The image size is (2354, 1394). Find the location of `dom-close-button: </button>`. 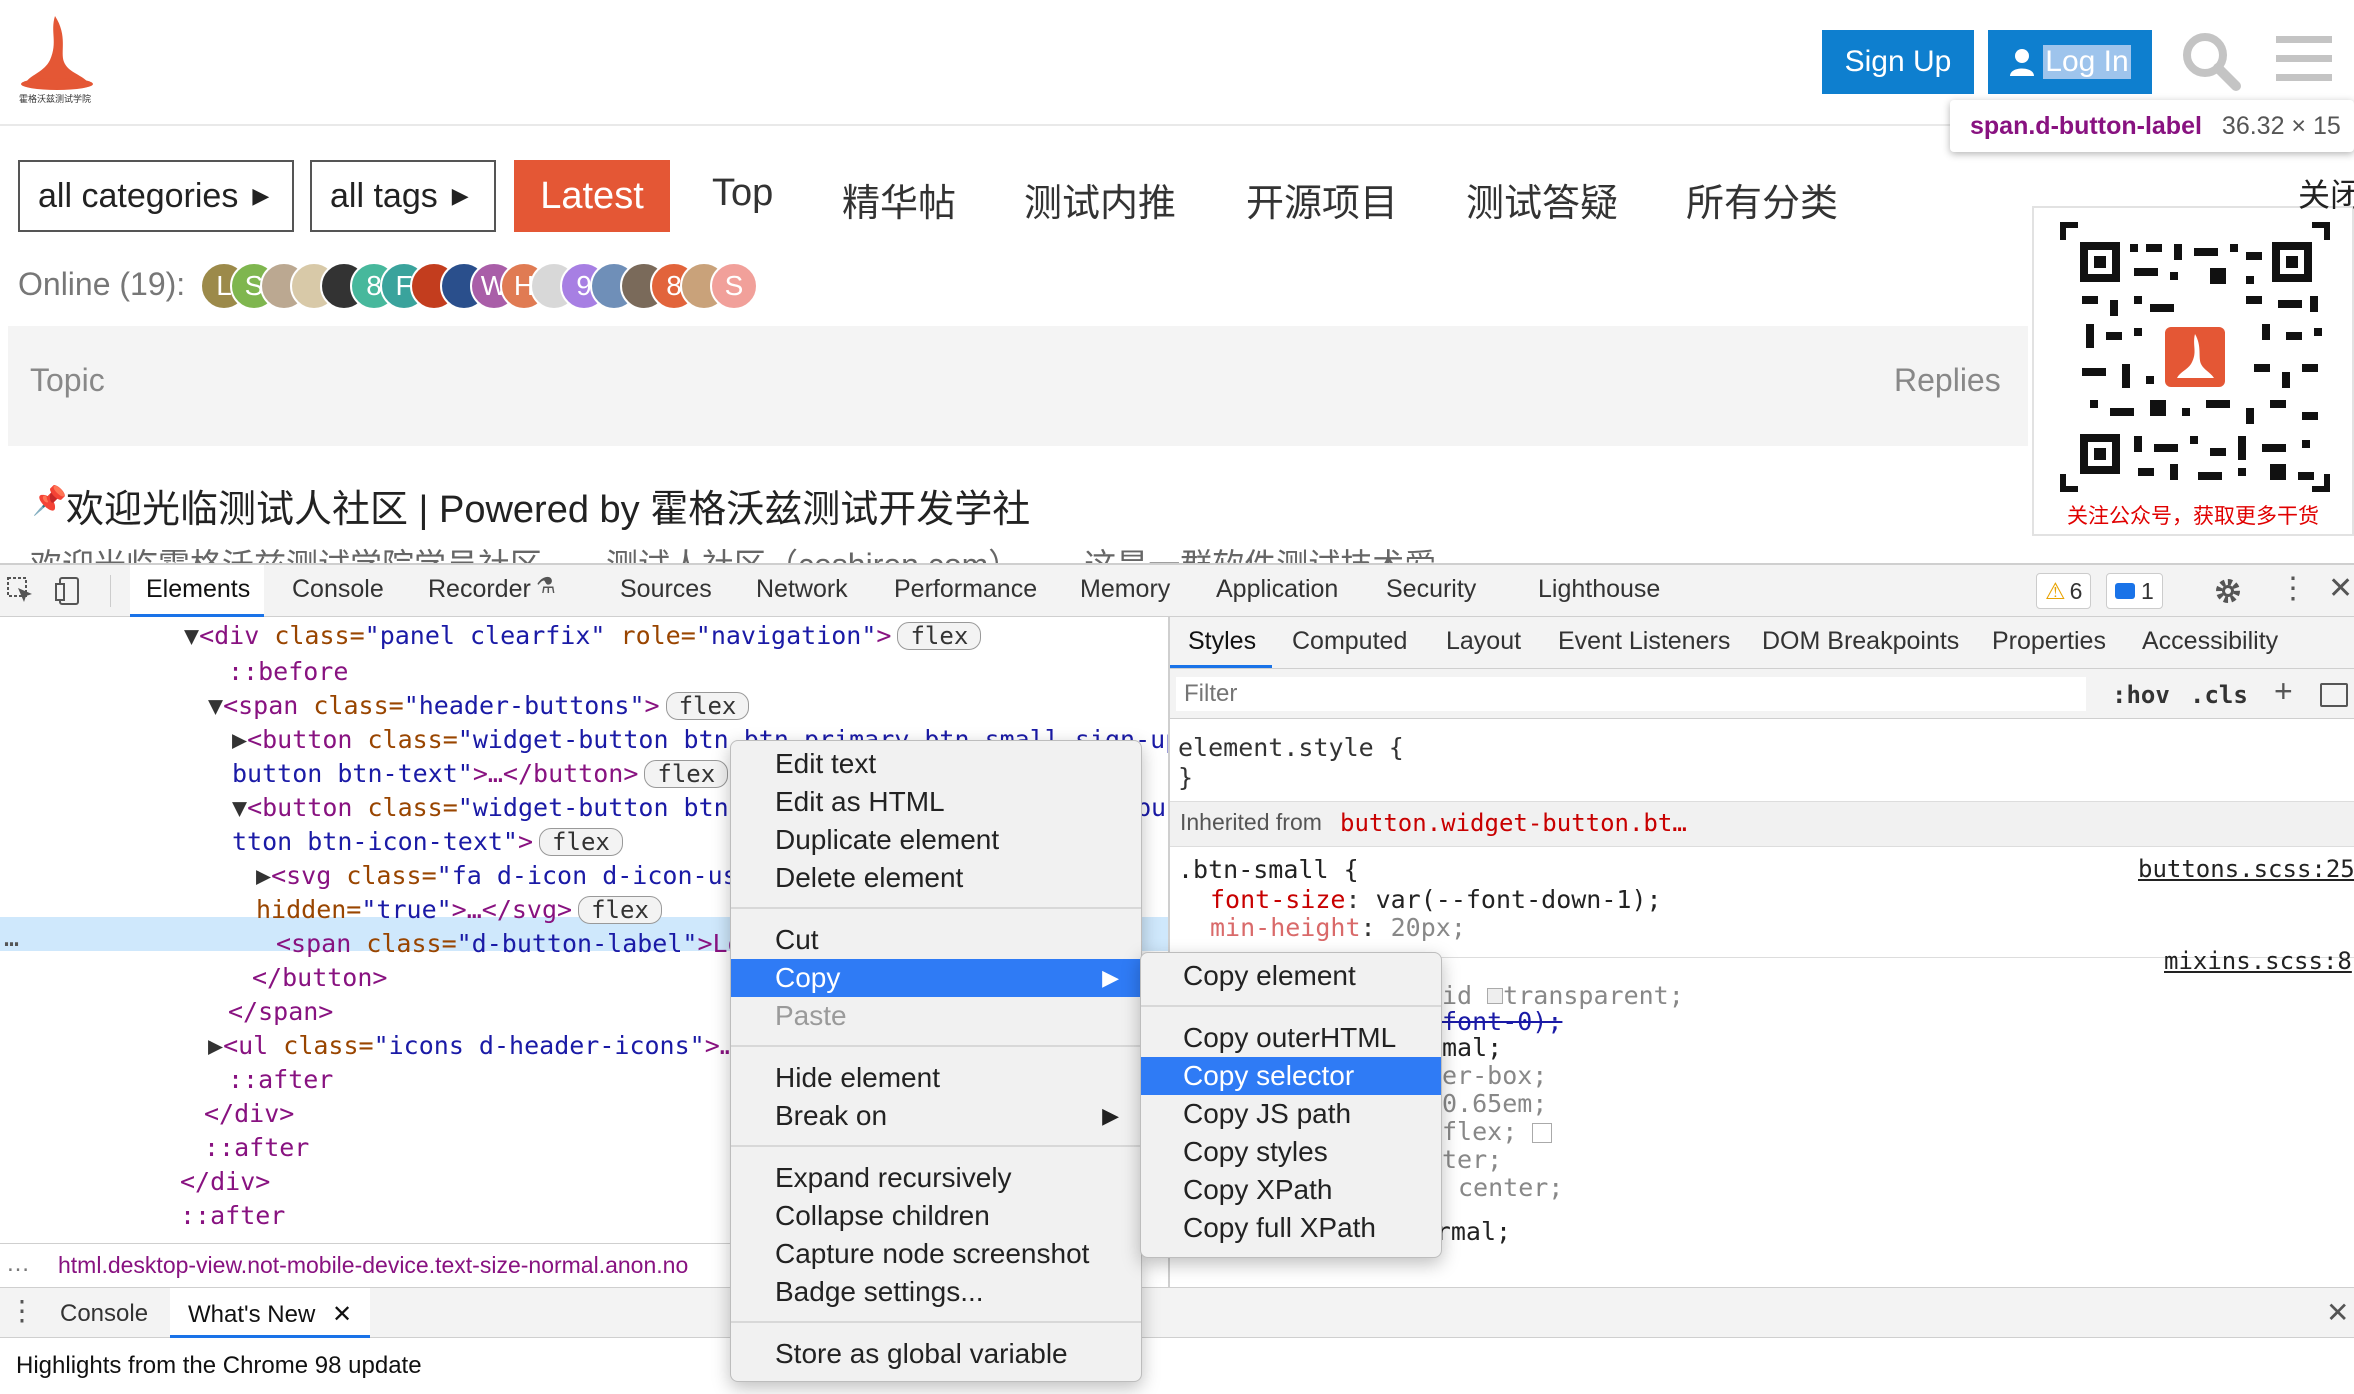

dom-close-button: </button> is located at coordinates (319, 977).